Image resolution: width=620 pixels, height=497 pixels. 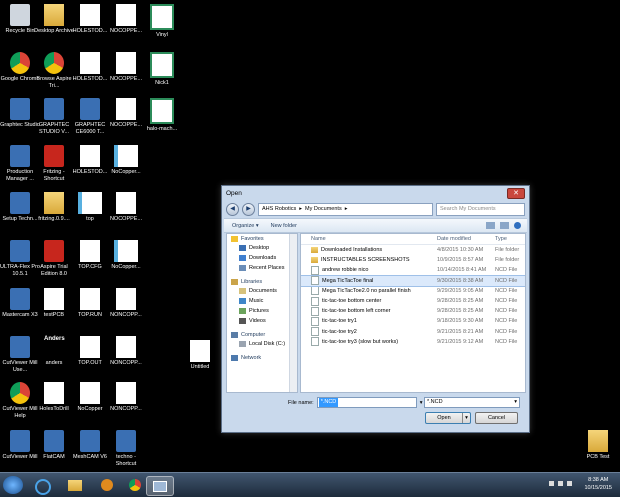 I want to click on desktop-icon: Nick1, so click(x=162, y=69).